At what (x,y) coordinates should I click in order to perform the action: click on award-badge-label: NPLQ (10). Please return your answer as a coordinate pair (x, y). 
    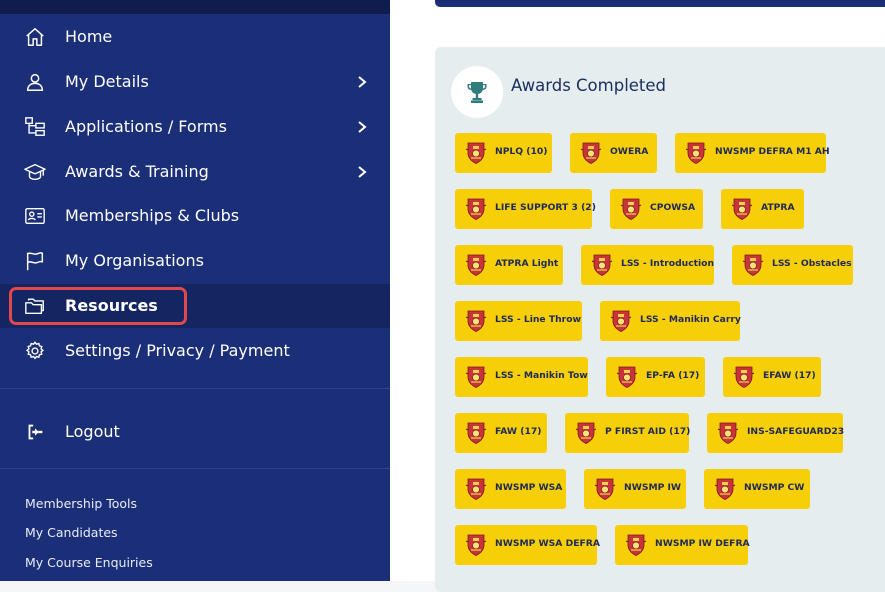
    Looking at the image, I should click on (521, 151).